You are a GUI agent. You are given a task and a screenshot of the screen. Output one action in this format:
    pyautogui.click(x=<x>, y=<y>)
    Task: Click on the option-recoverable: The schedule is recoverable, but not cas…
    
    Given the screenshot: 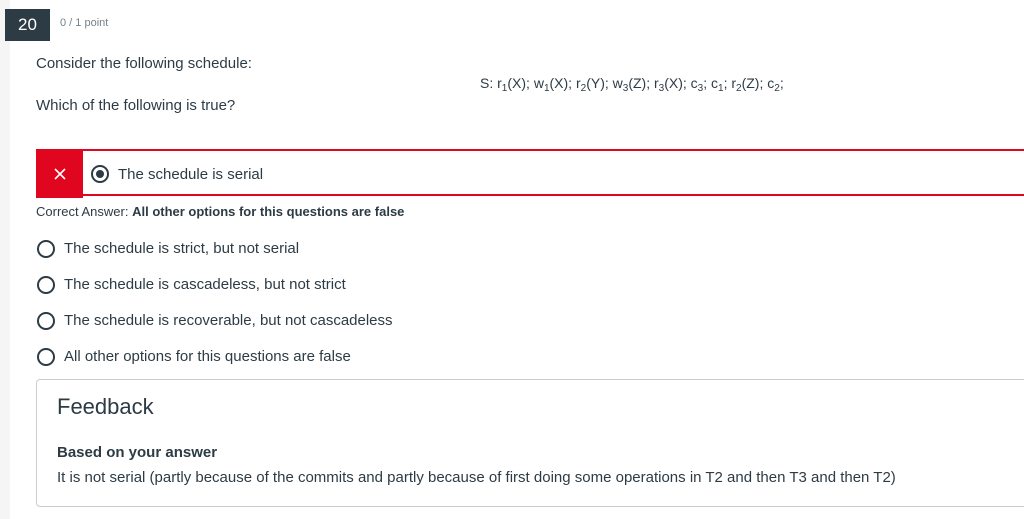 What is the action you would take?
    pyautogui.click(x=336, y=321)
    